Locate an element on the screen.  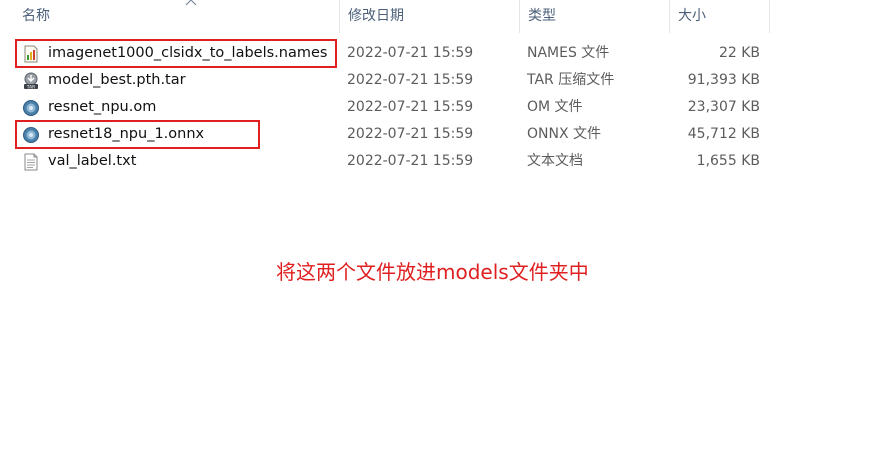
file-size: 1,655 KB is located at coordinates (728, 161).